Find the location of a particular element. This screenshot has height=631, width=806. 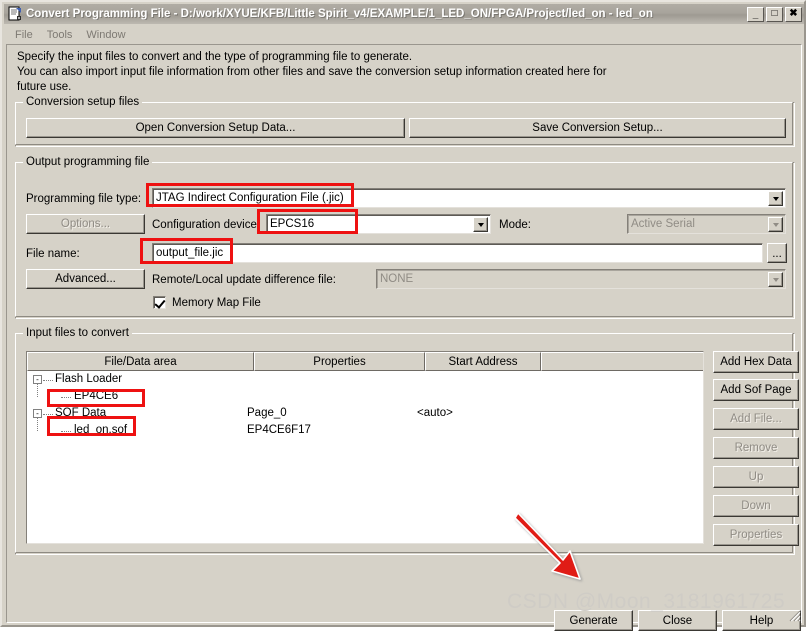

programming-file-type-value: JTAG Indirect Configuration File (.jic) is located at coordinates (250, 198).